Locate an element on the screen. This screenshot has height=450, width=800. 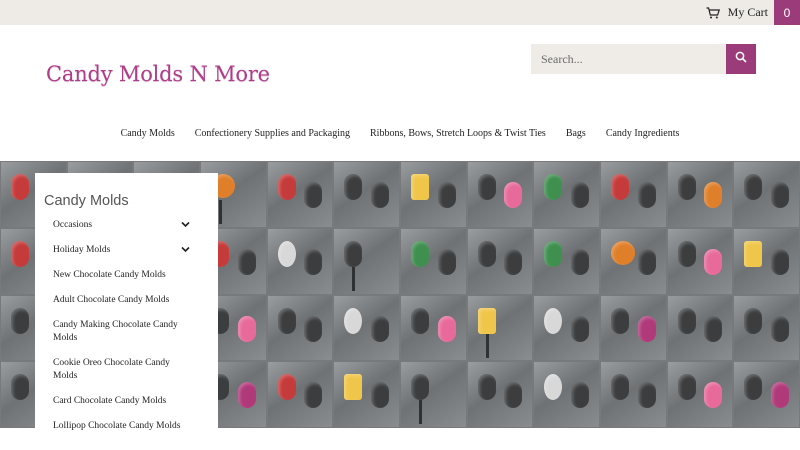
cart-label: My Cart is located at coordinates (747, 12).